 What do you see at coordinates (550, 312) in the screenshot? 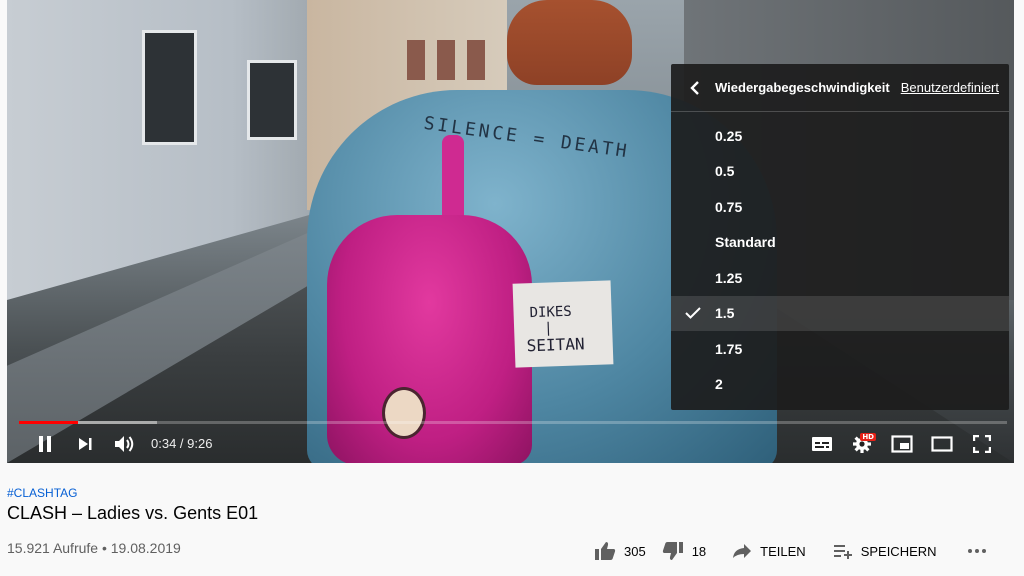
I see `svg-text: DIKES` at bounding box center [550, 312].